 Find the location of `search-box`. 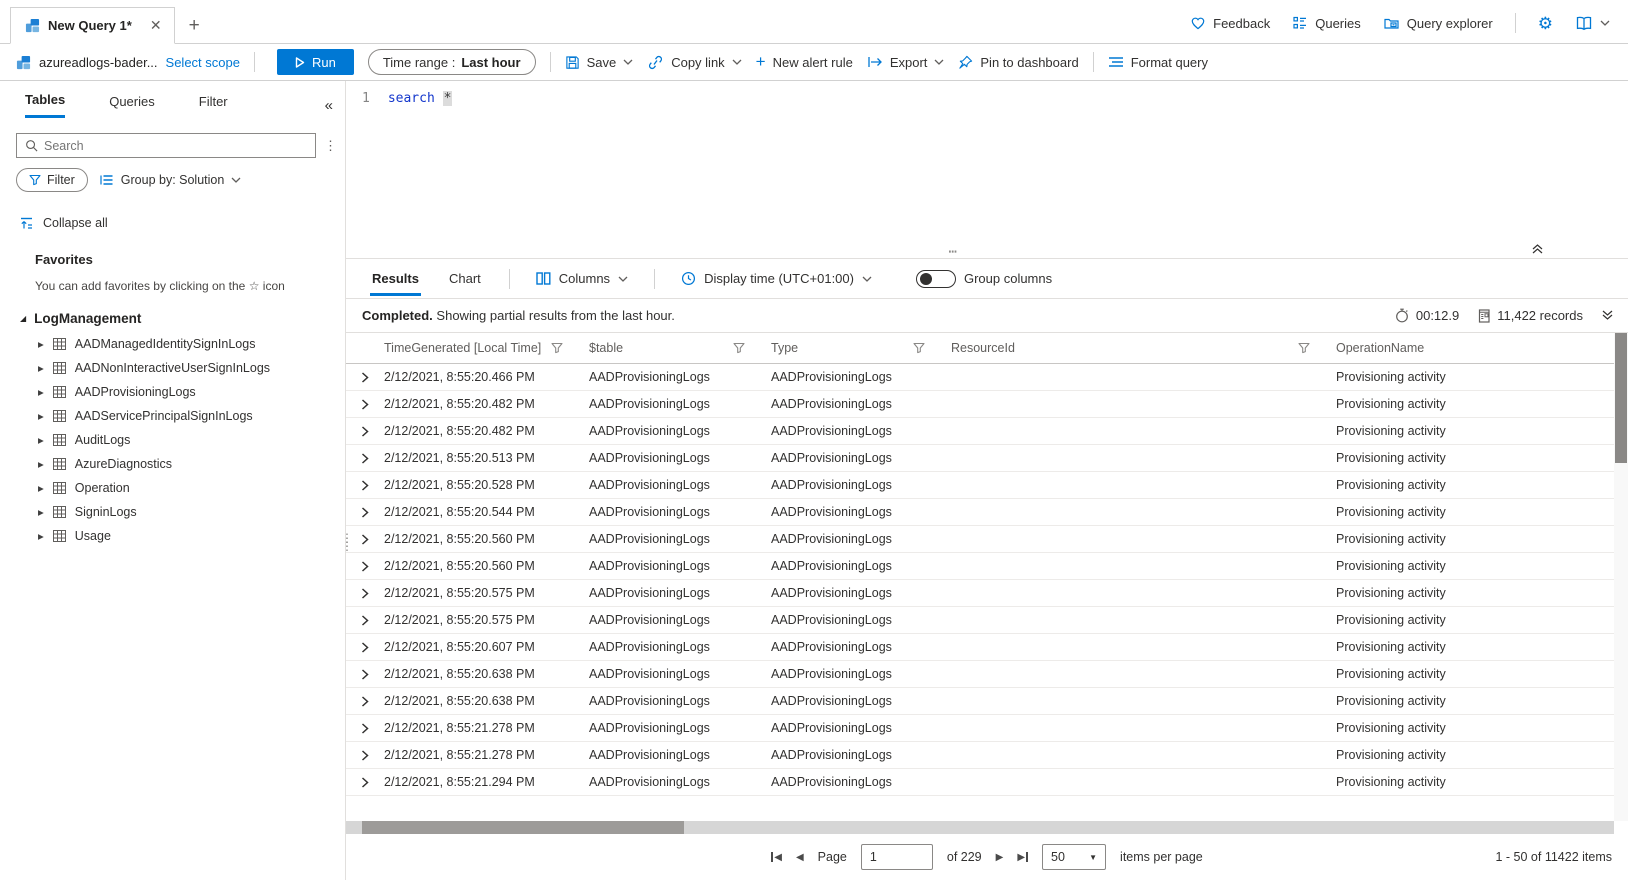

search-box is located at coordinates (166, 145).